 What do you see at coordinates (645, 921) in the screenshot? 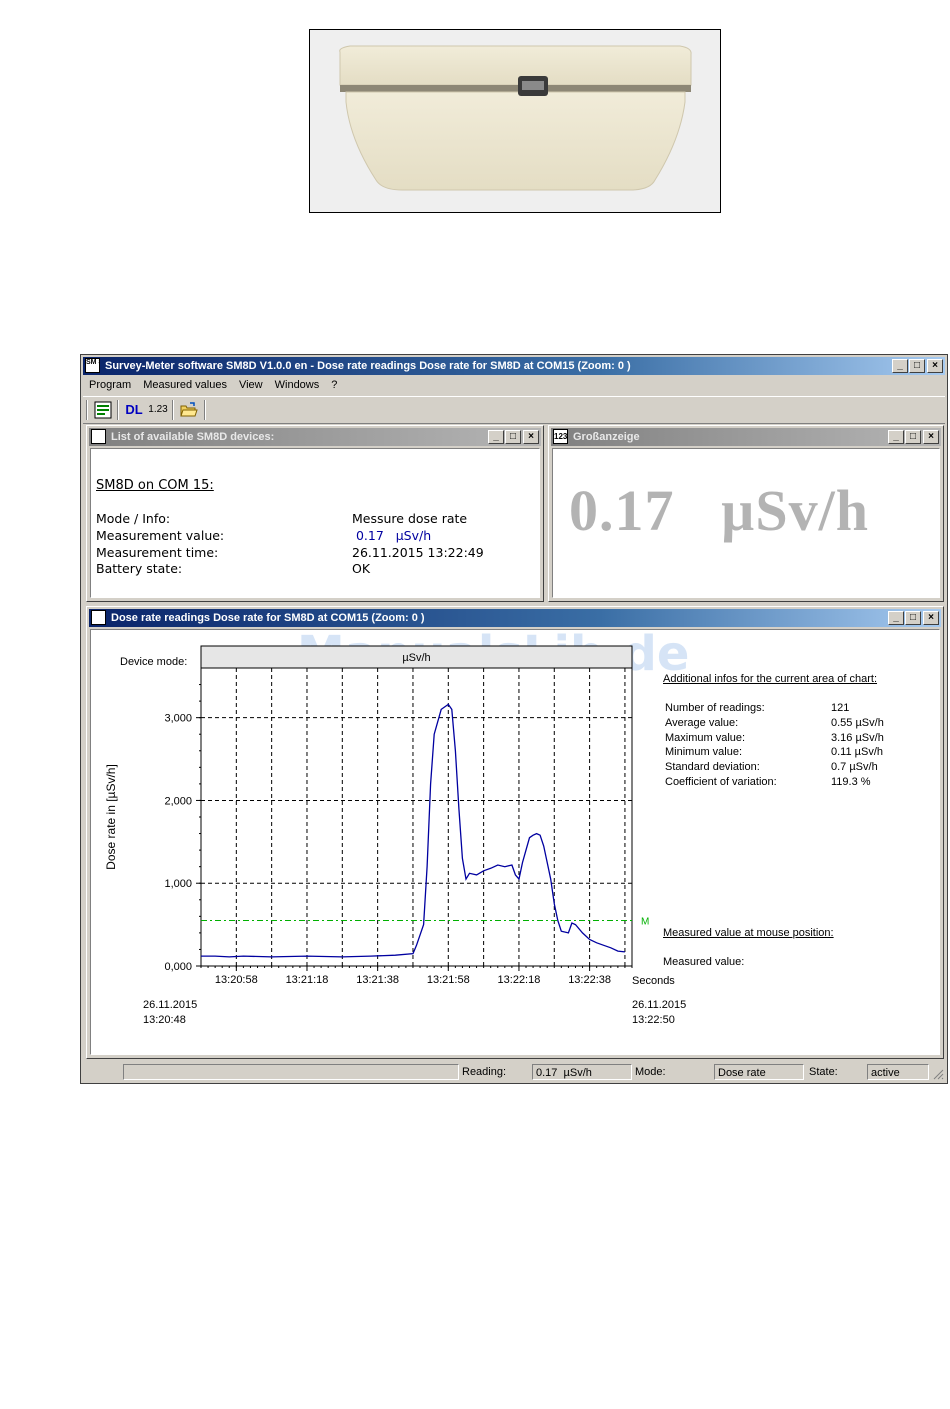
I see `average-marker: M` at bounding box center [645, 921].